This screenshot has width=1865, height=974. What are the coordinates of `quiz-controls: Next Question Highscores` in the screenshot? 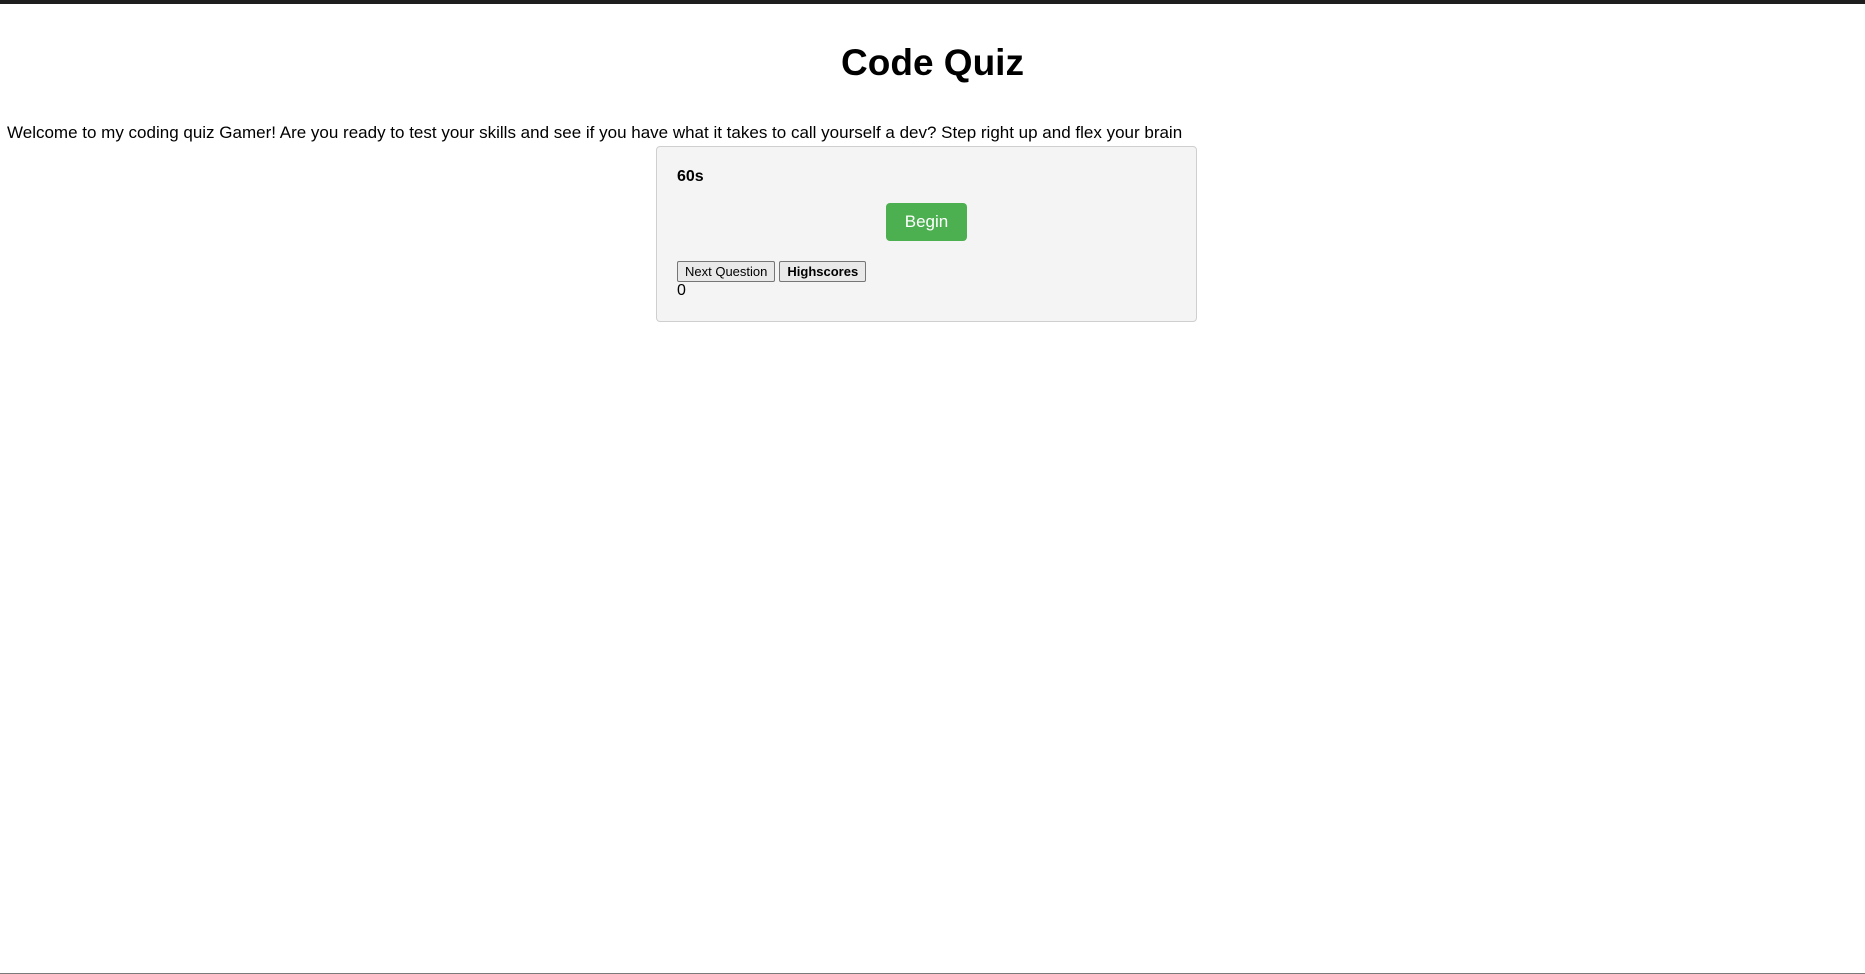 It's located at (926, 271).